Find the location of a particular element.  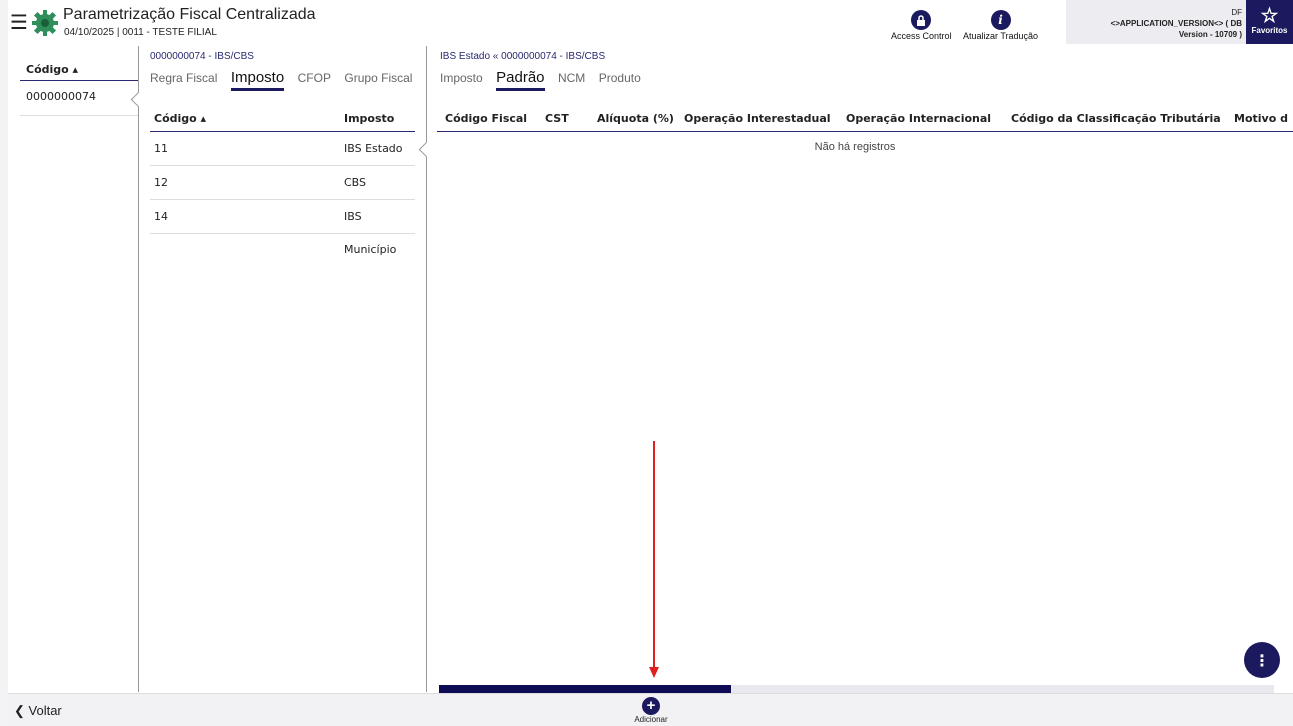

add-button: + Adicionar is located at coordinates (651, 710).